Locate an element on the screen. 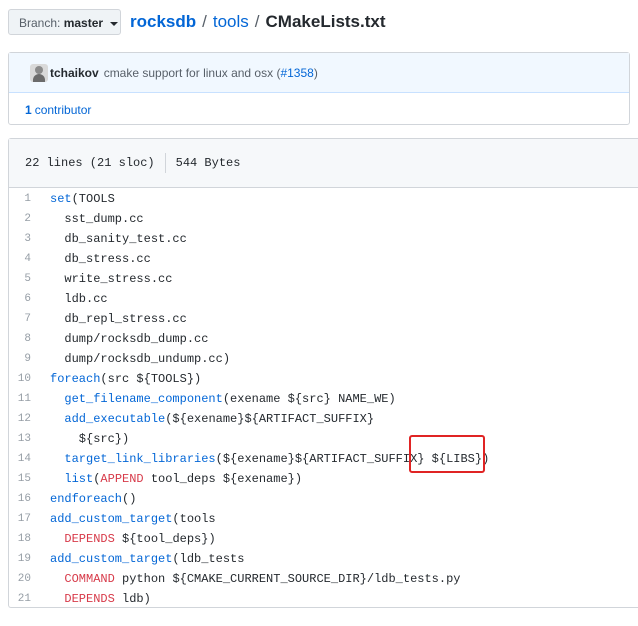 The image size is (638, 626). avatar-head-shape is located at coordinates (39, 69).